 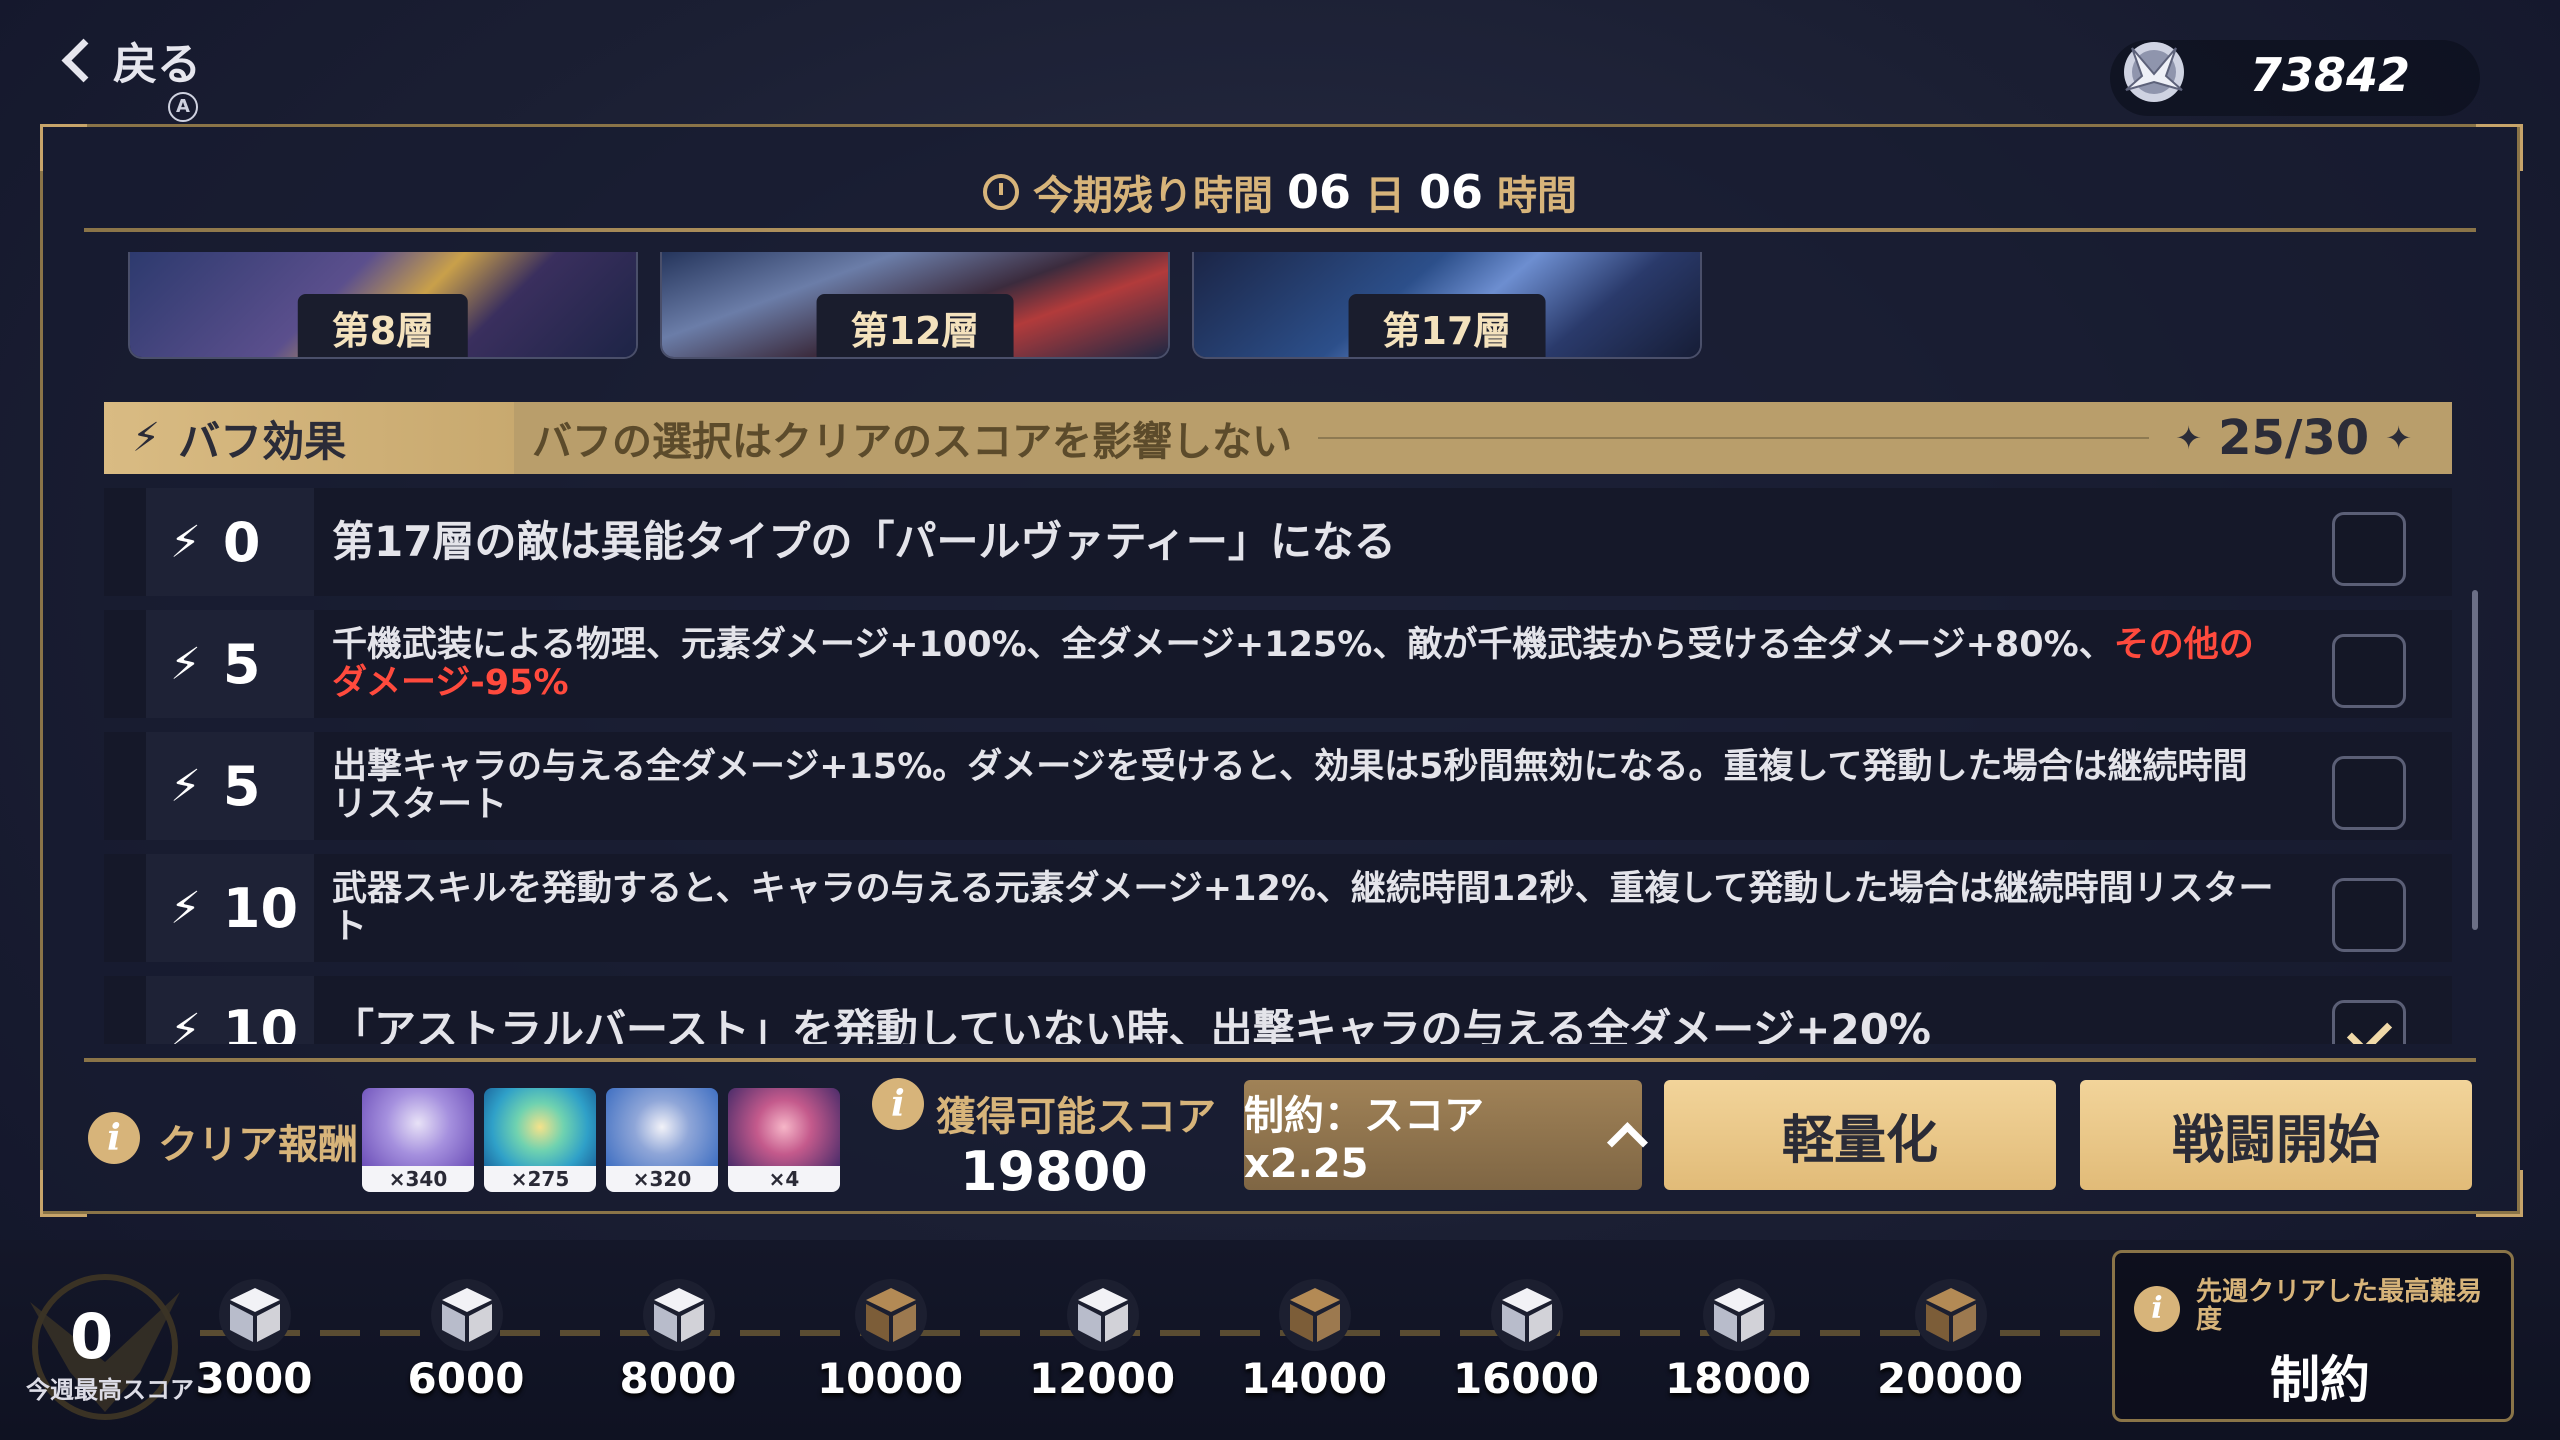 I want to click on timer-hours: 06, so click(x=1451, y=192).